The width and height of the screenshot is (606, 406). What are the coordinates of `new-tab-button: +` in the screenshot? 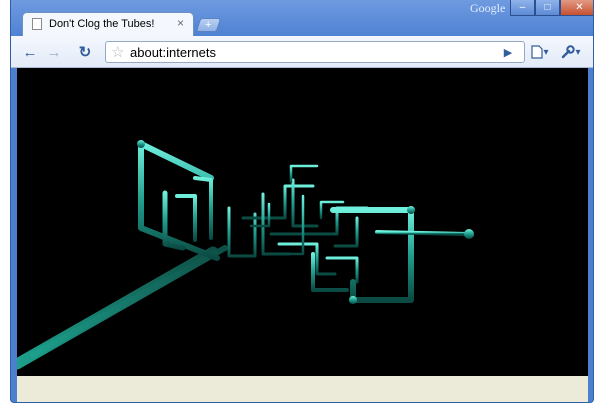 It's located at (208, 25).